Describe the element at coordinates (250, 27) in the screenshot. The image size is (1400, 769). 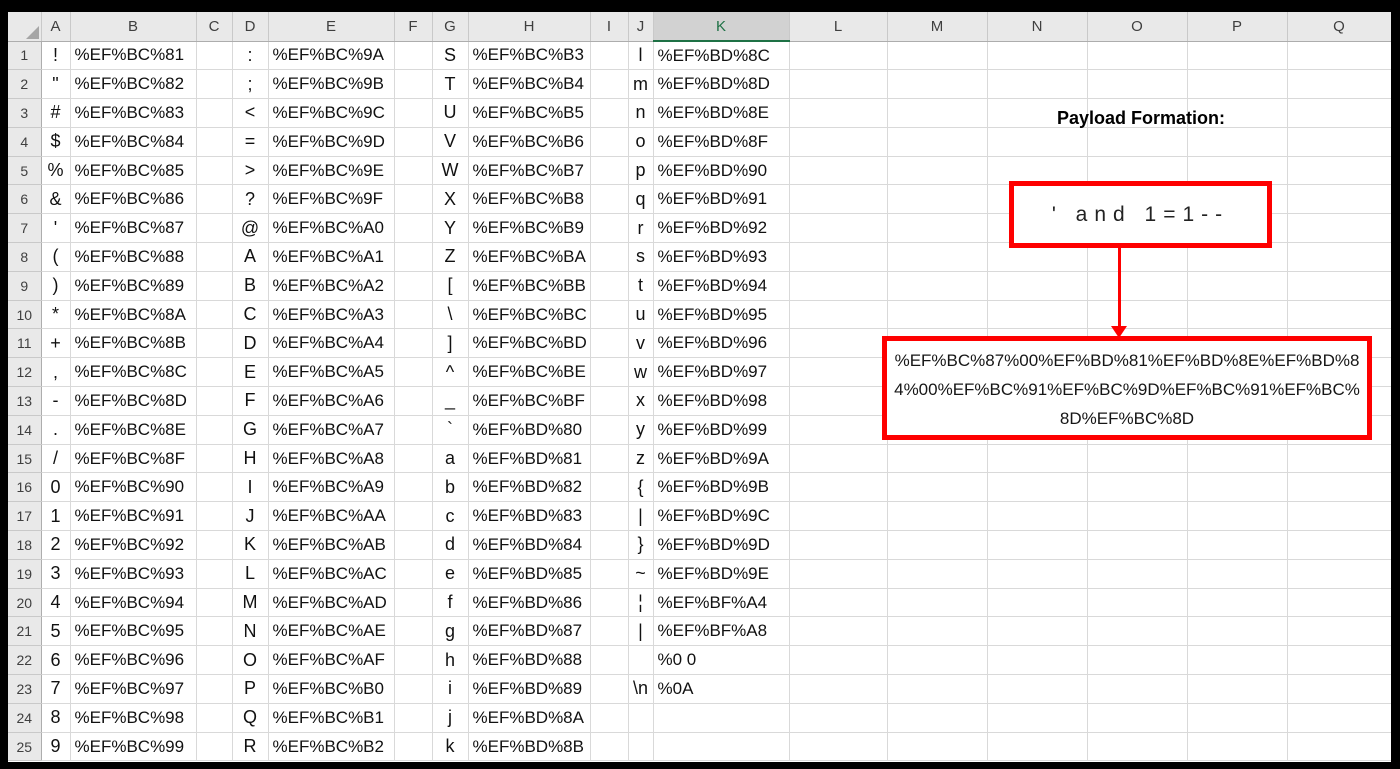
I see `column-header-D: D` at that location.